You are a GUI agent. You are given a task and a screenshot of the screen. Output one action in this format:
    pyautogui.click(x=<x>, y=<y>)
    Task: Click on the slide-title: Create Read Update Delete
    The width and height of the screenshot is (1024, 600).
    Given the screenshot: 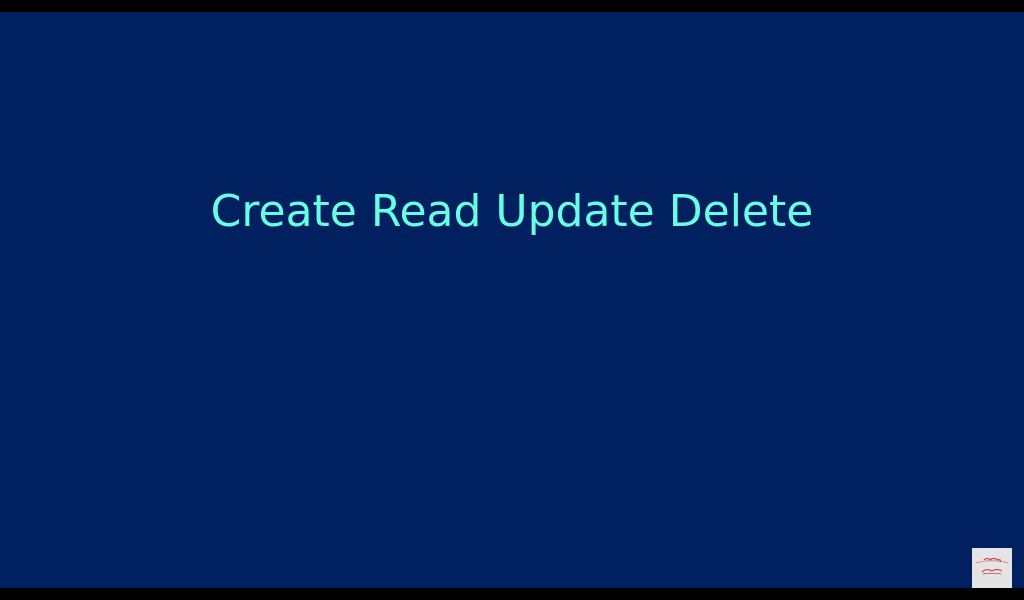 What is the action you would take?
    pyautogui.click(x=512, y=211)
    